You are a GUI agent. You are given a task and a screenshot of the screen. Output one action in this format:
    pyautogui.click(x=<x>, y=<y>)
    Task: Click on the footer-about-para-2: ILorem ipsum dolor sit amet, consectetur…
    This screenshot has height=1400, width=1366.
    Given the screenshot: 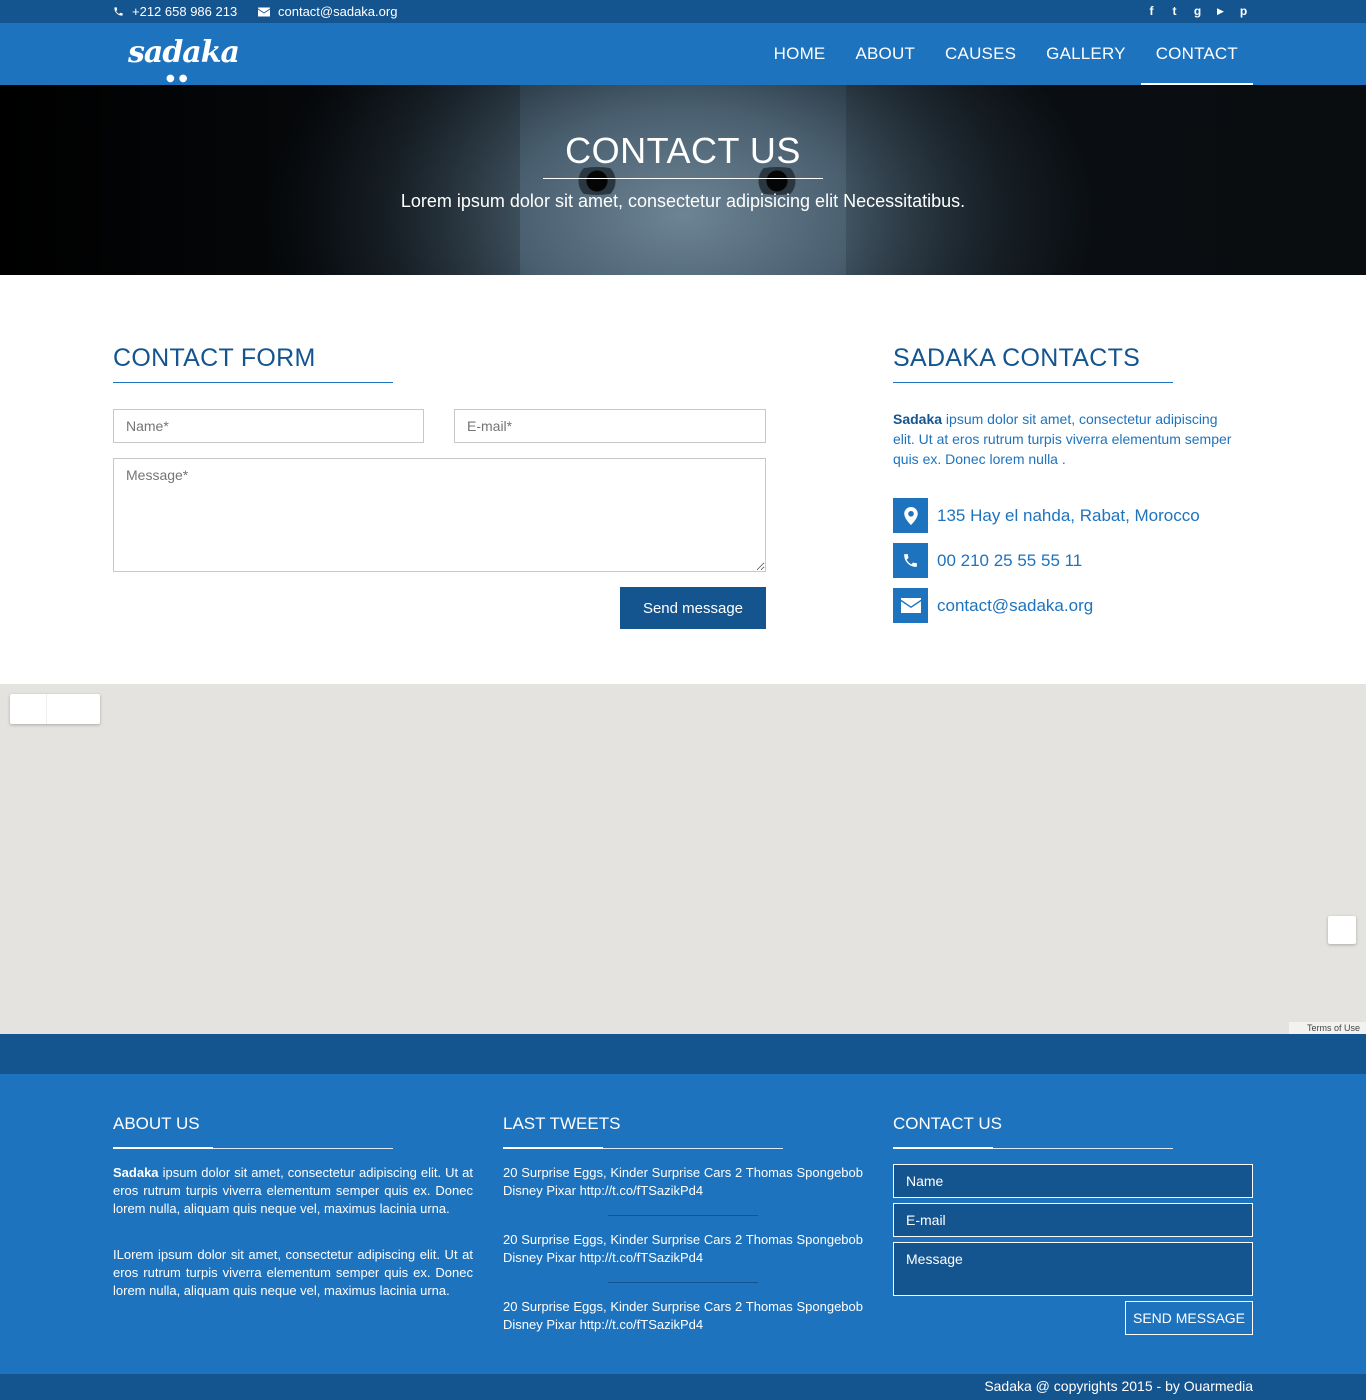 What is the action you would take?
    pyautogui.click(x=293, y=1272)
    